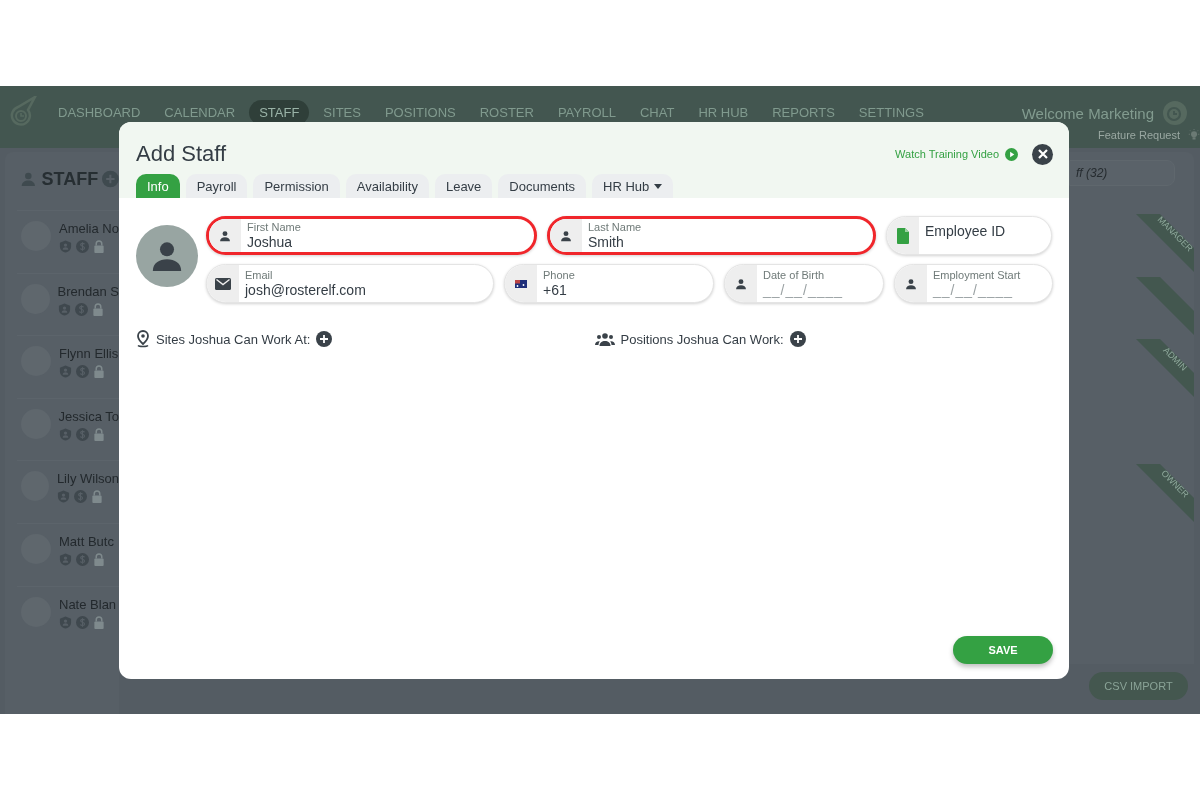 The height and width of the screenshot is (800, 1200). Describe the element at coordinates (88, 604) in the screenshot. I see `staff-name: Nate Blan` at that location.